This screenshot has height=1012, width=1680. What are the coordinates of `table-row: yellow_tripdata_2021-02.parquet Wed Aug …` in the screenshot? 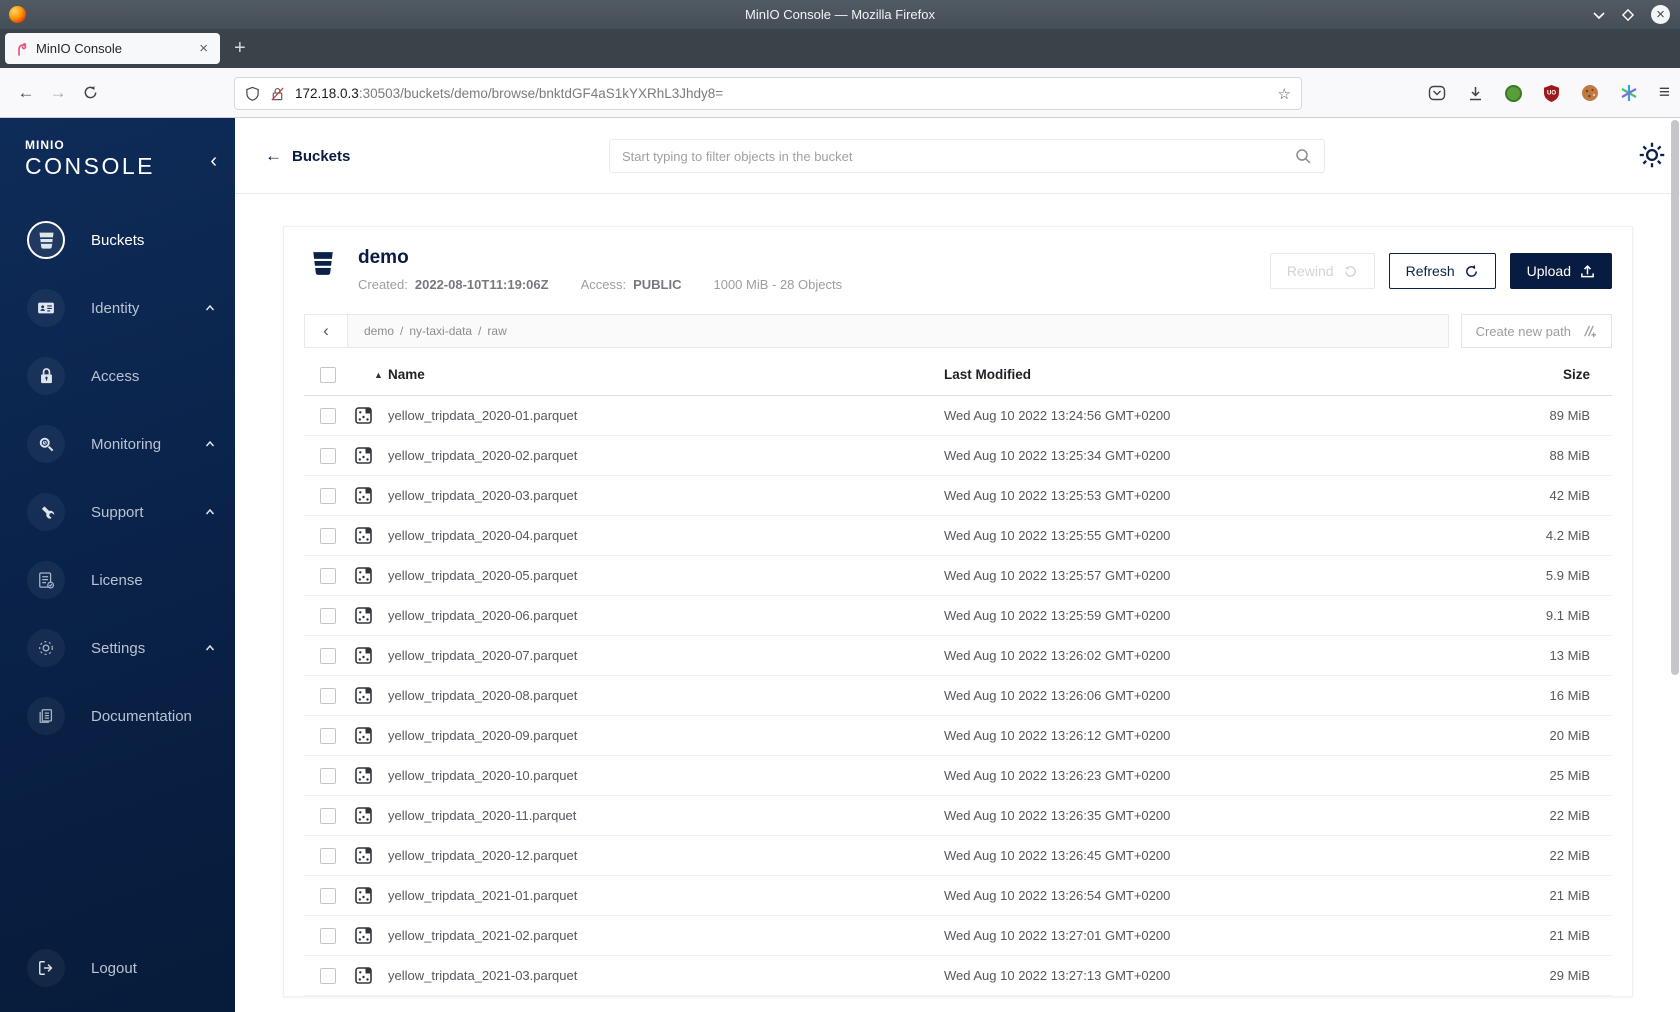 It's located at (958, 936).